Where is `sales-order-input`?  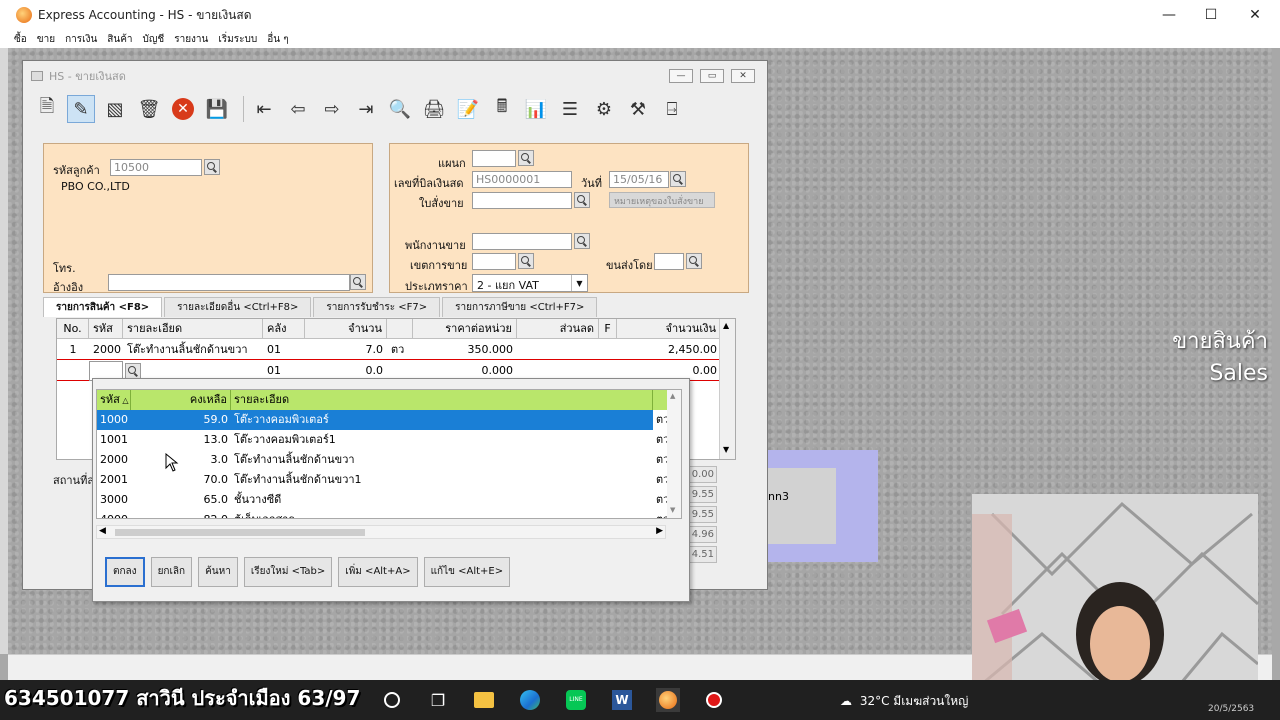 sales-order-input is located at coordinates (522, 200).